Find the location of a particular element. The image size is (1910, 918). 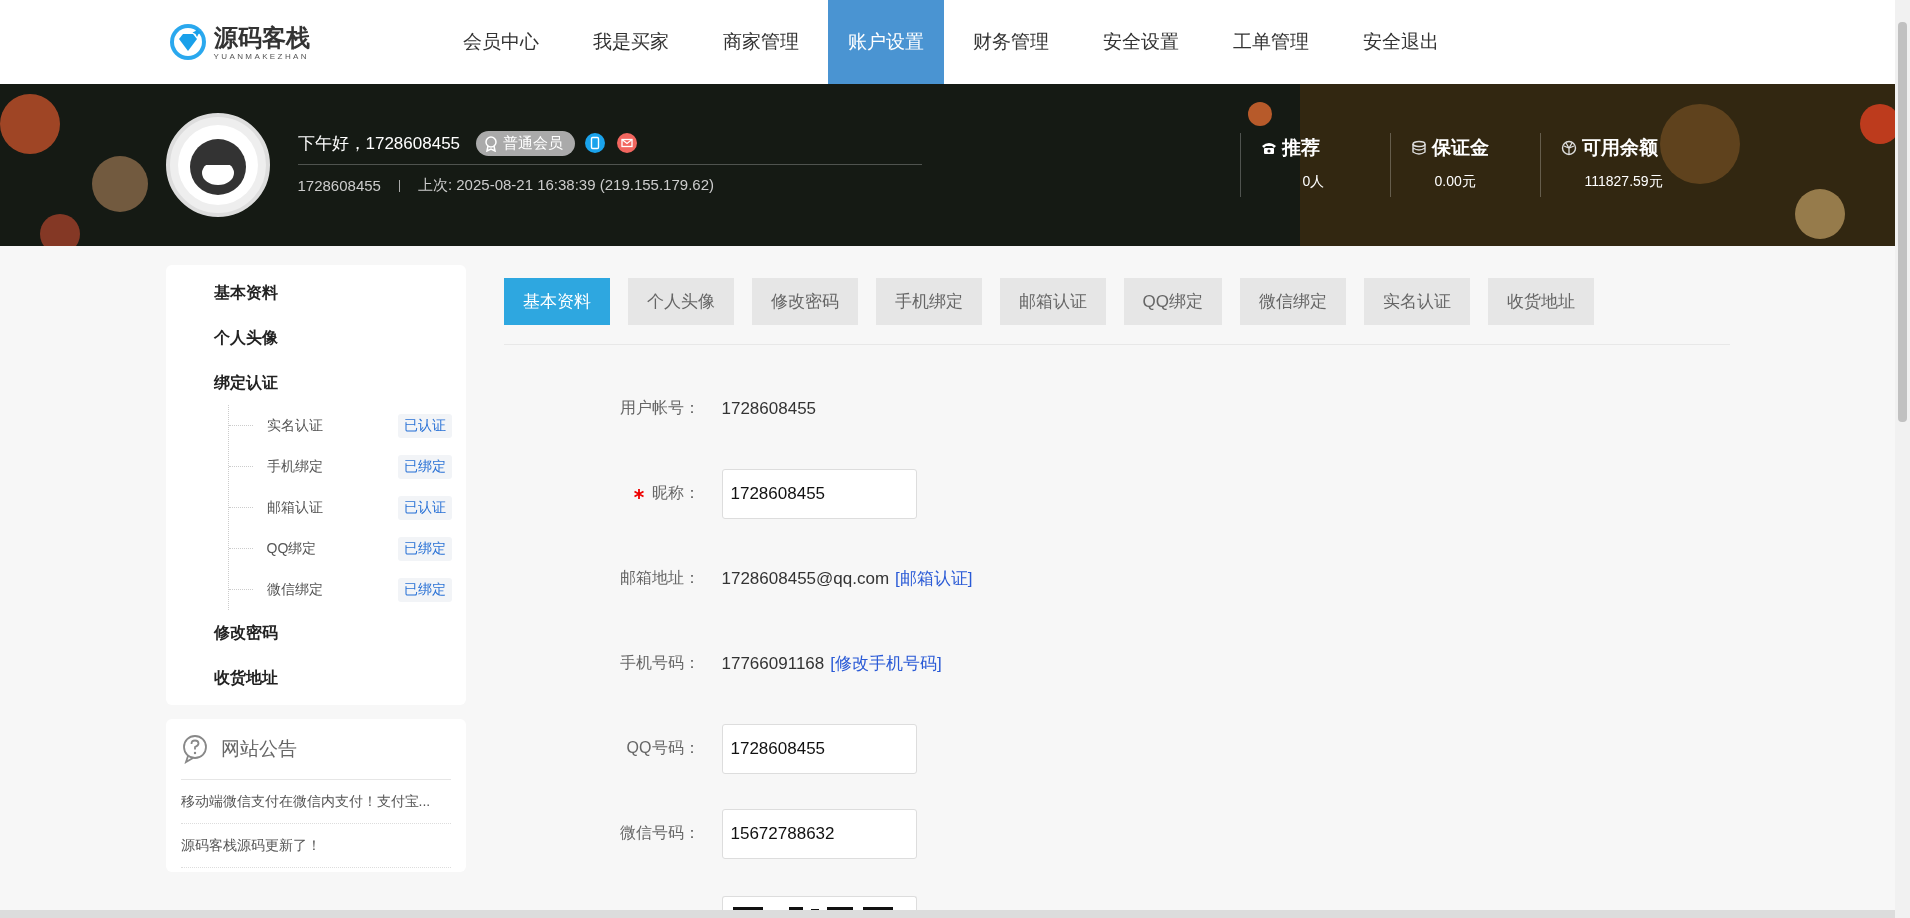

stat-value: 0人 is located at coordinates (1313, 182).